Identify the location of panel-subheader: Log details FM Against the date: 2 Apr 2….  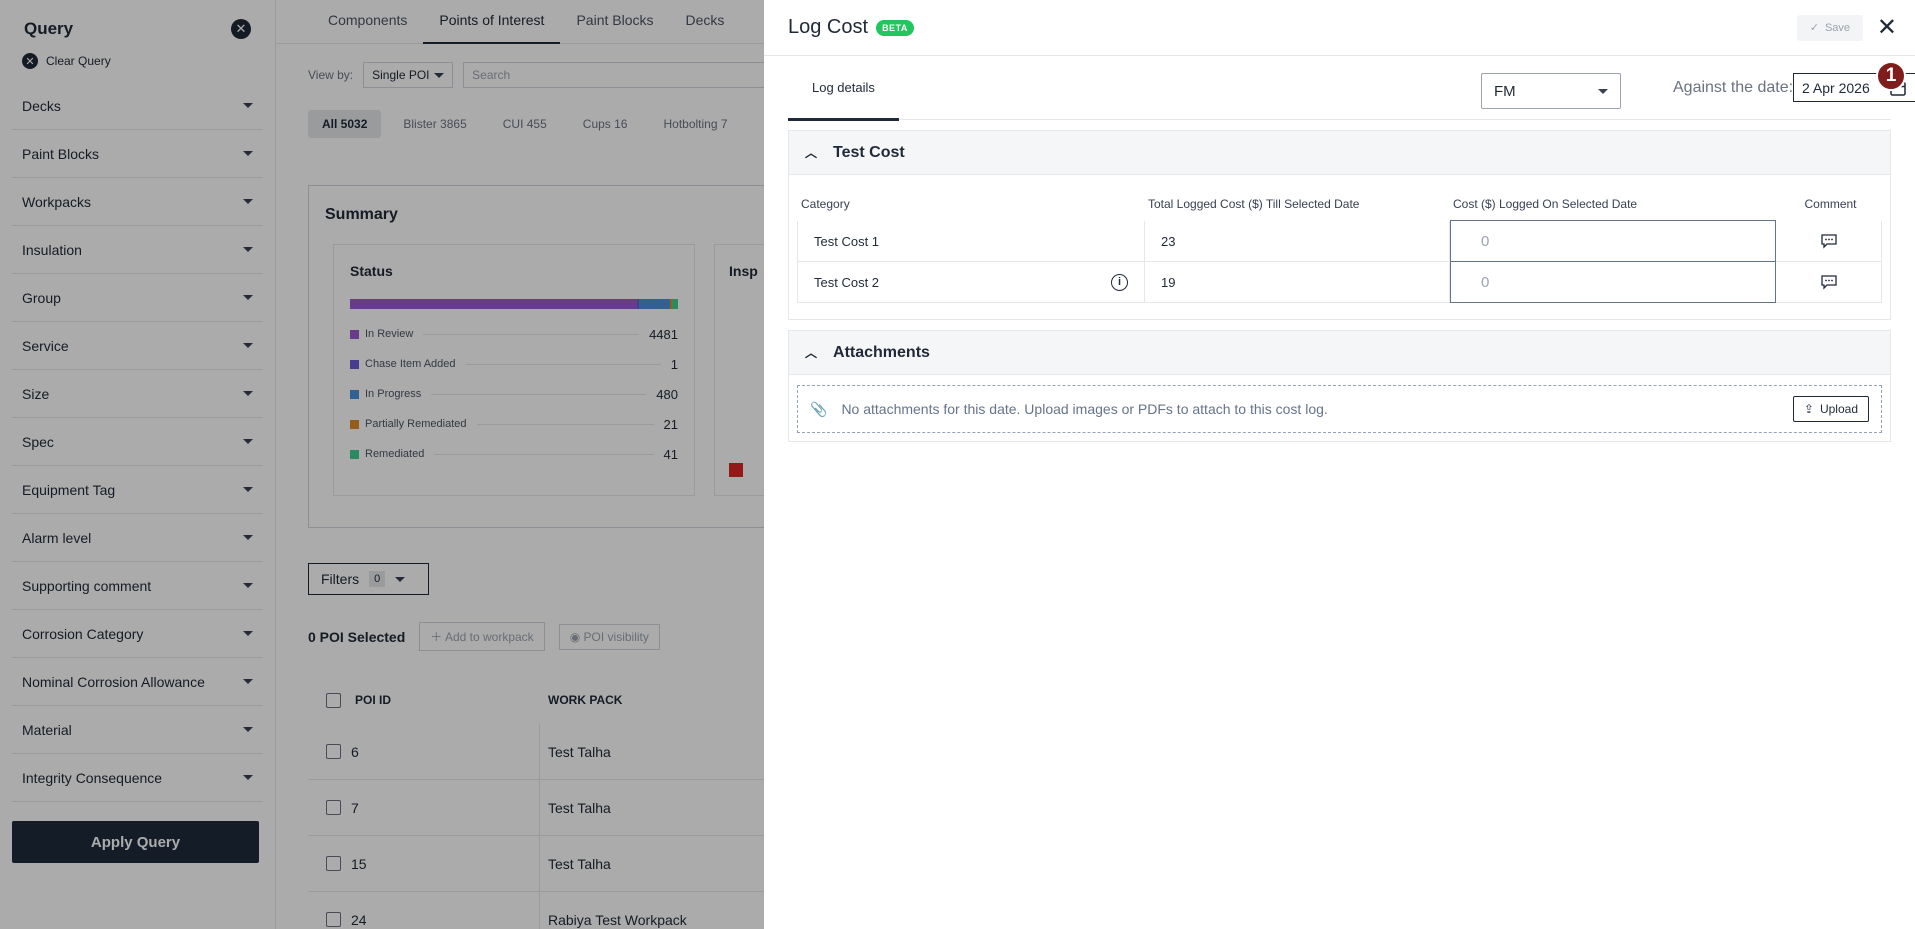
(1351, 88).